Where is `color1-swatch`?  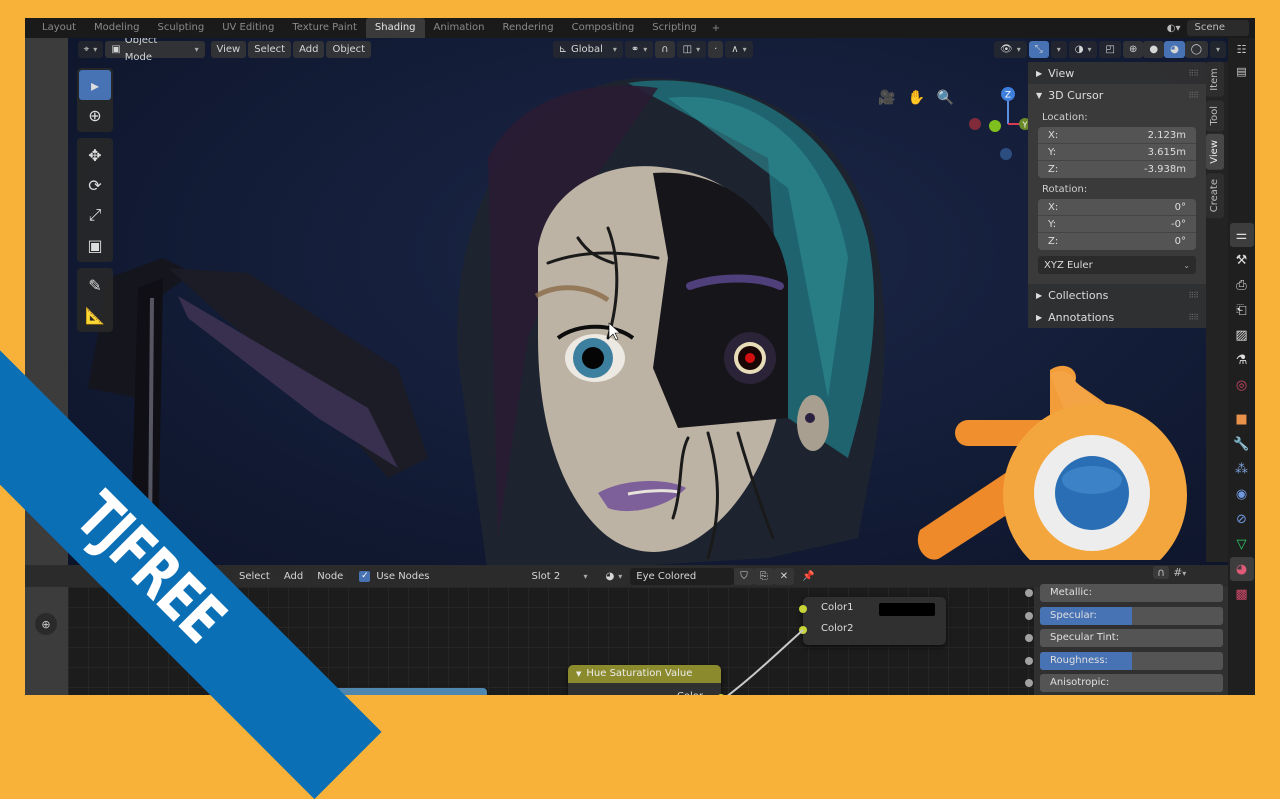
color1-swatch is located at coordinates (907, 609).